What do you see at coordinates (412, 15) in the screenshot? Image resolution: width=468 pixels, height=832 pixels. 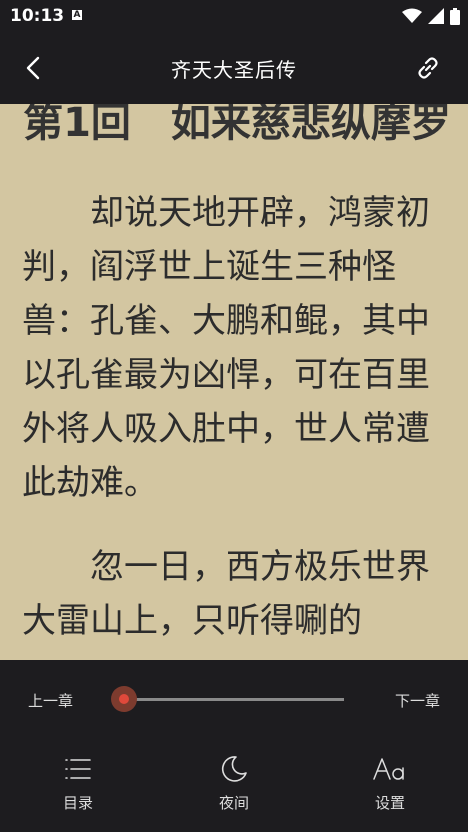 I see `wifi-icon` at bounding box center [412, 15].